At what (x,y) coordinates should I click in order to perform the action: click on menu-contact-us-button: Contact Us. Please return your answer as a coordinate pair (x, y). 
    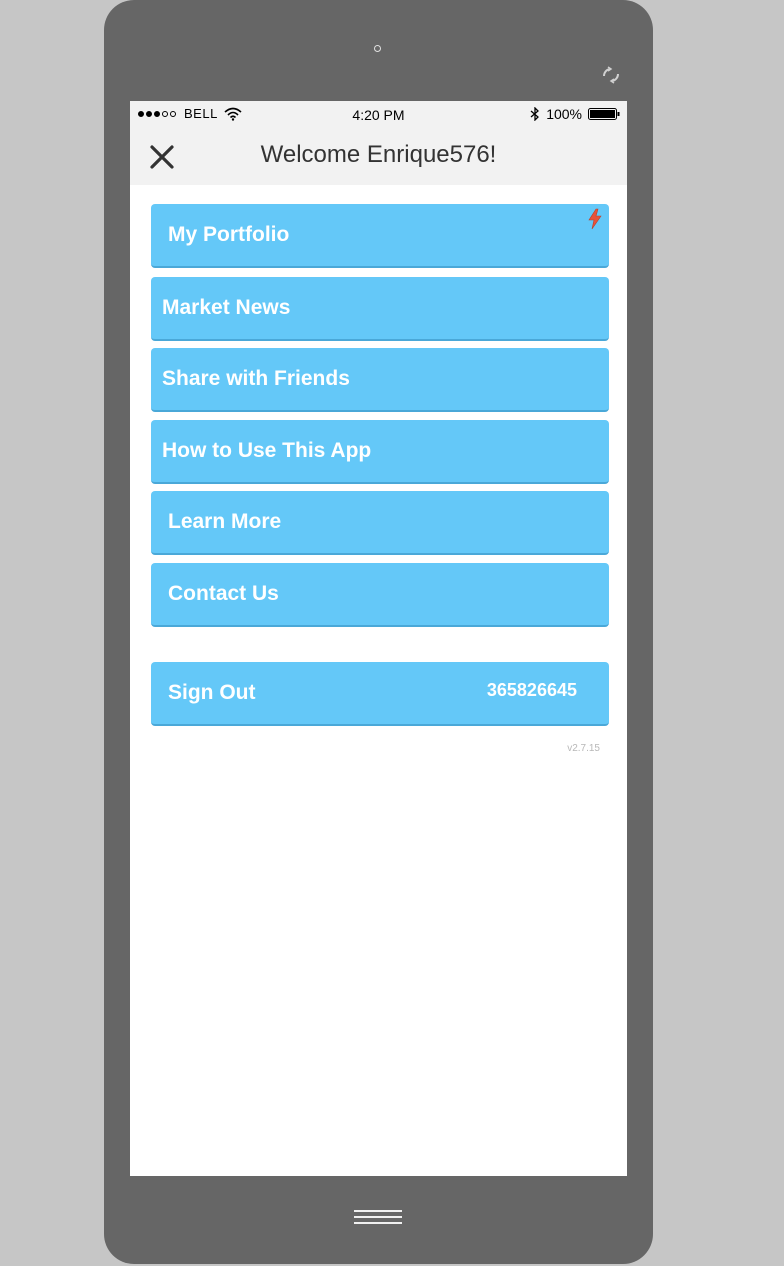
    Looking at the image, I should click on (380, 595).